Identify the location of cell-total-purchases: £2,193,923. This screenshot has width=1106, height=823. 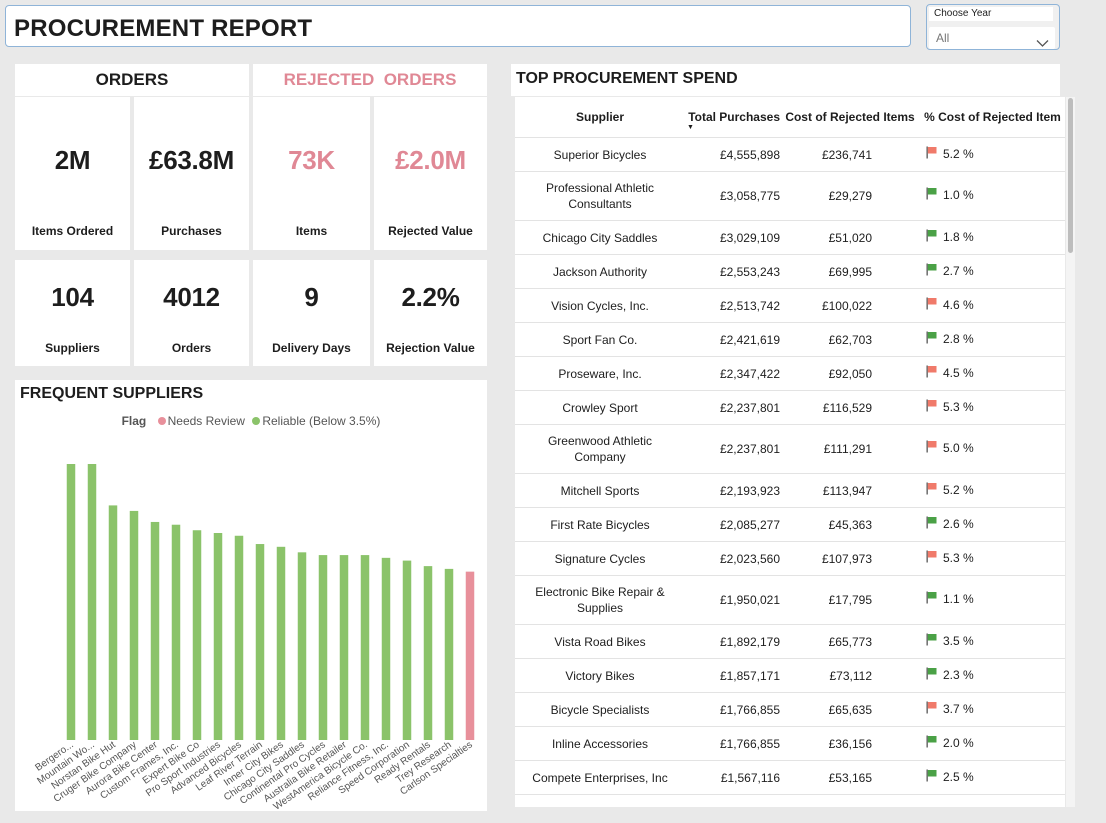
(732, 490).